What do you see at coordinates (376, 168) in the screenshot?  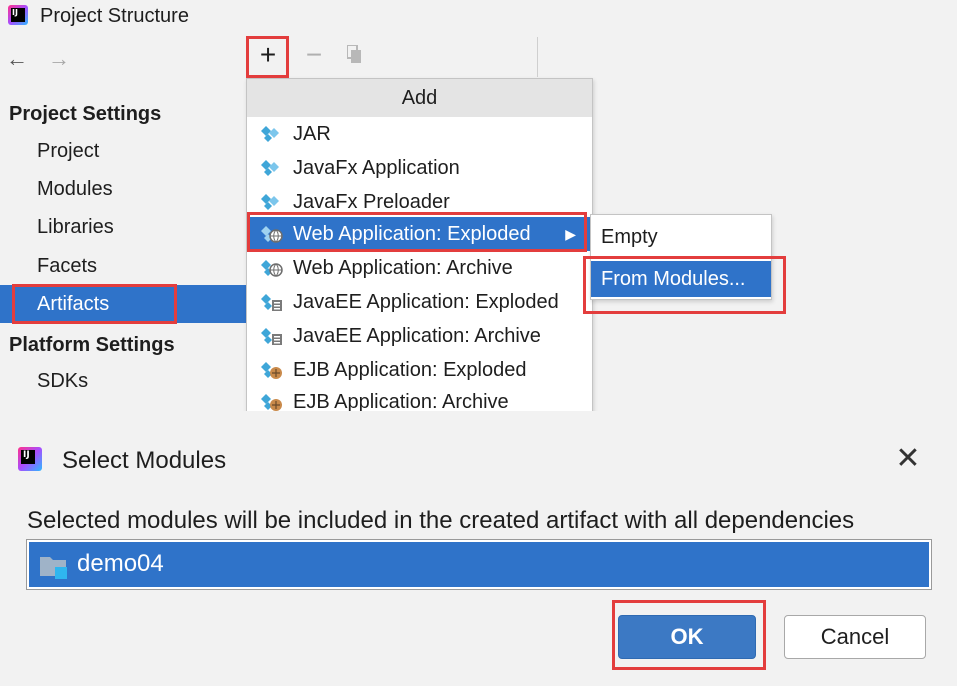 I see `menu-item-label: JavaFx Application` at bounding box center [376, 168].